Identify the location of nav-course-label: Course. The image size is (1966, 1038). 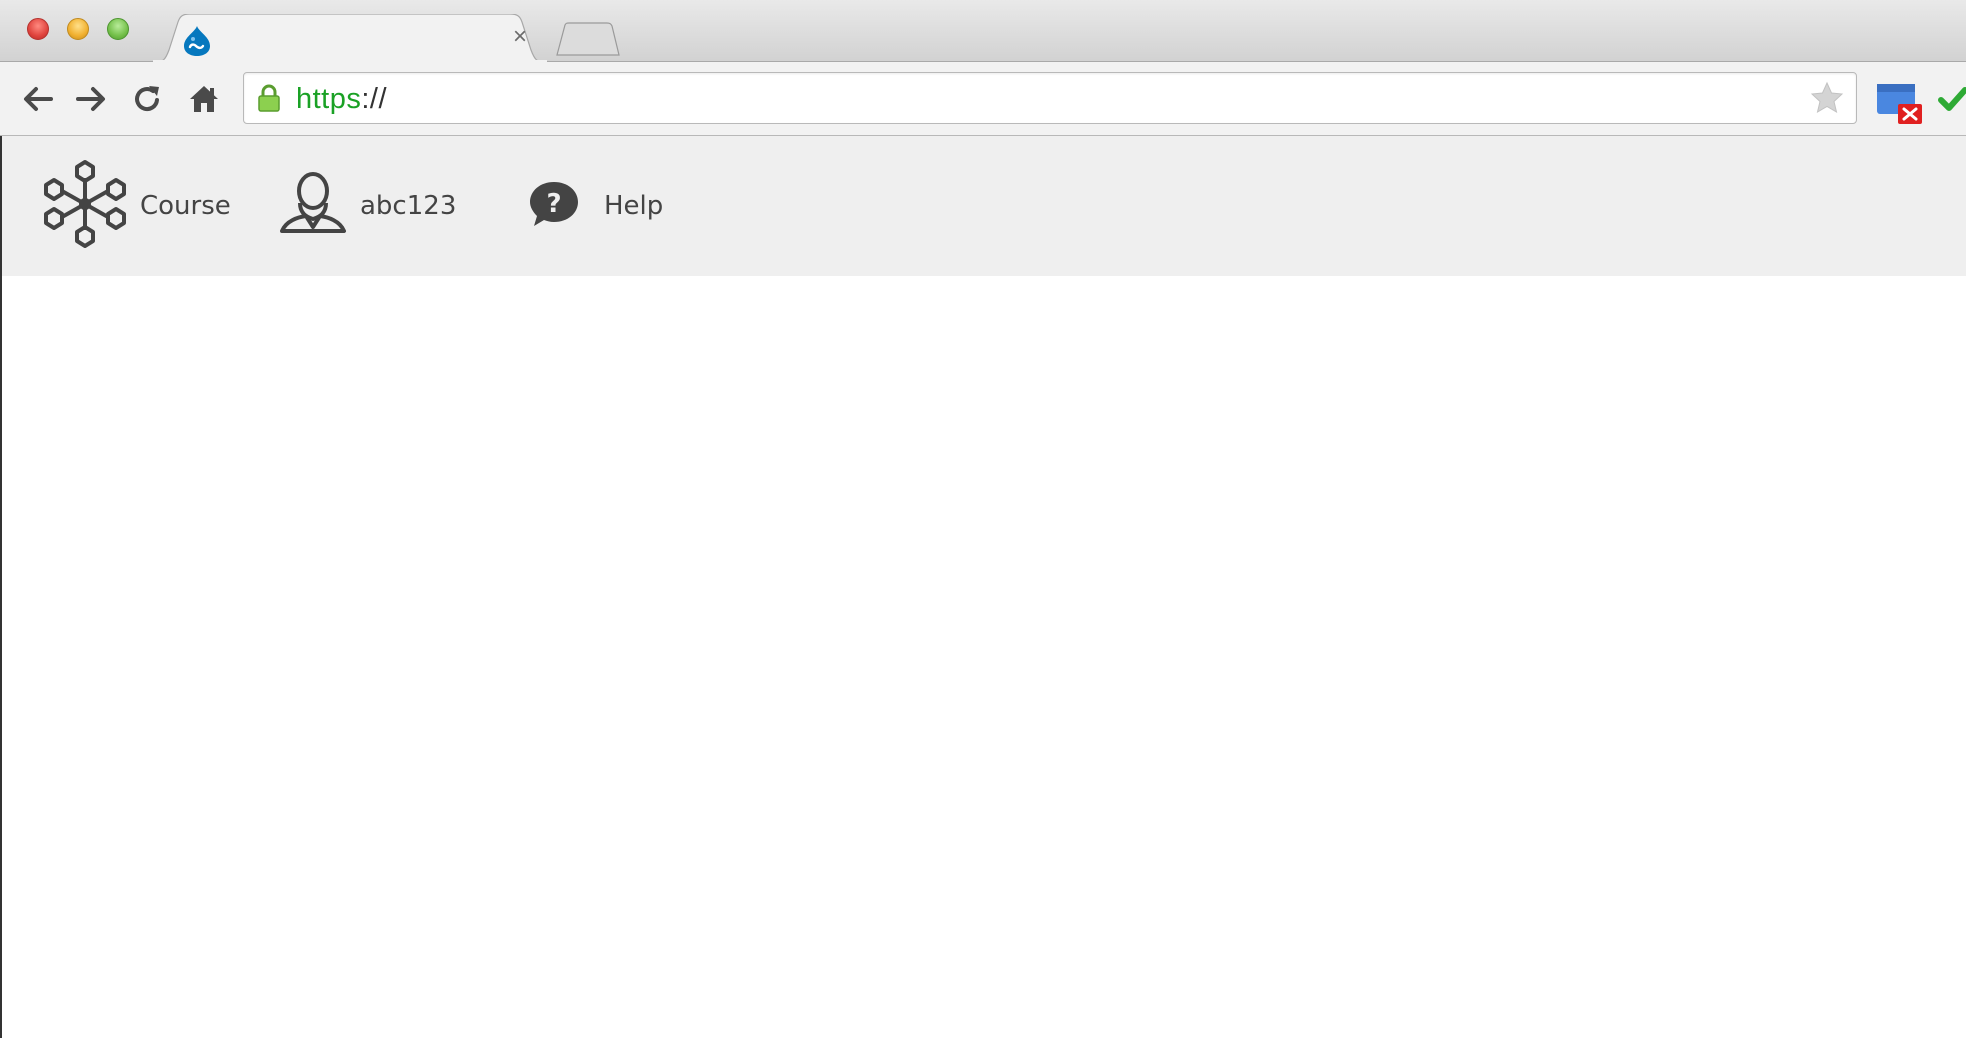
(185, 206).